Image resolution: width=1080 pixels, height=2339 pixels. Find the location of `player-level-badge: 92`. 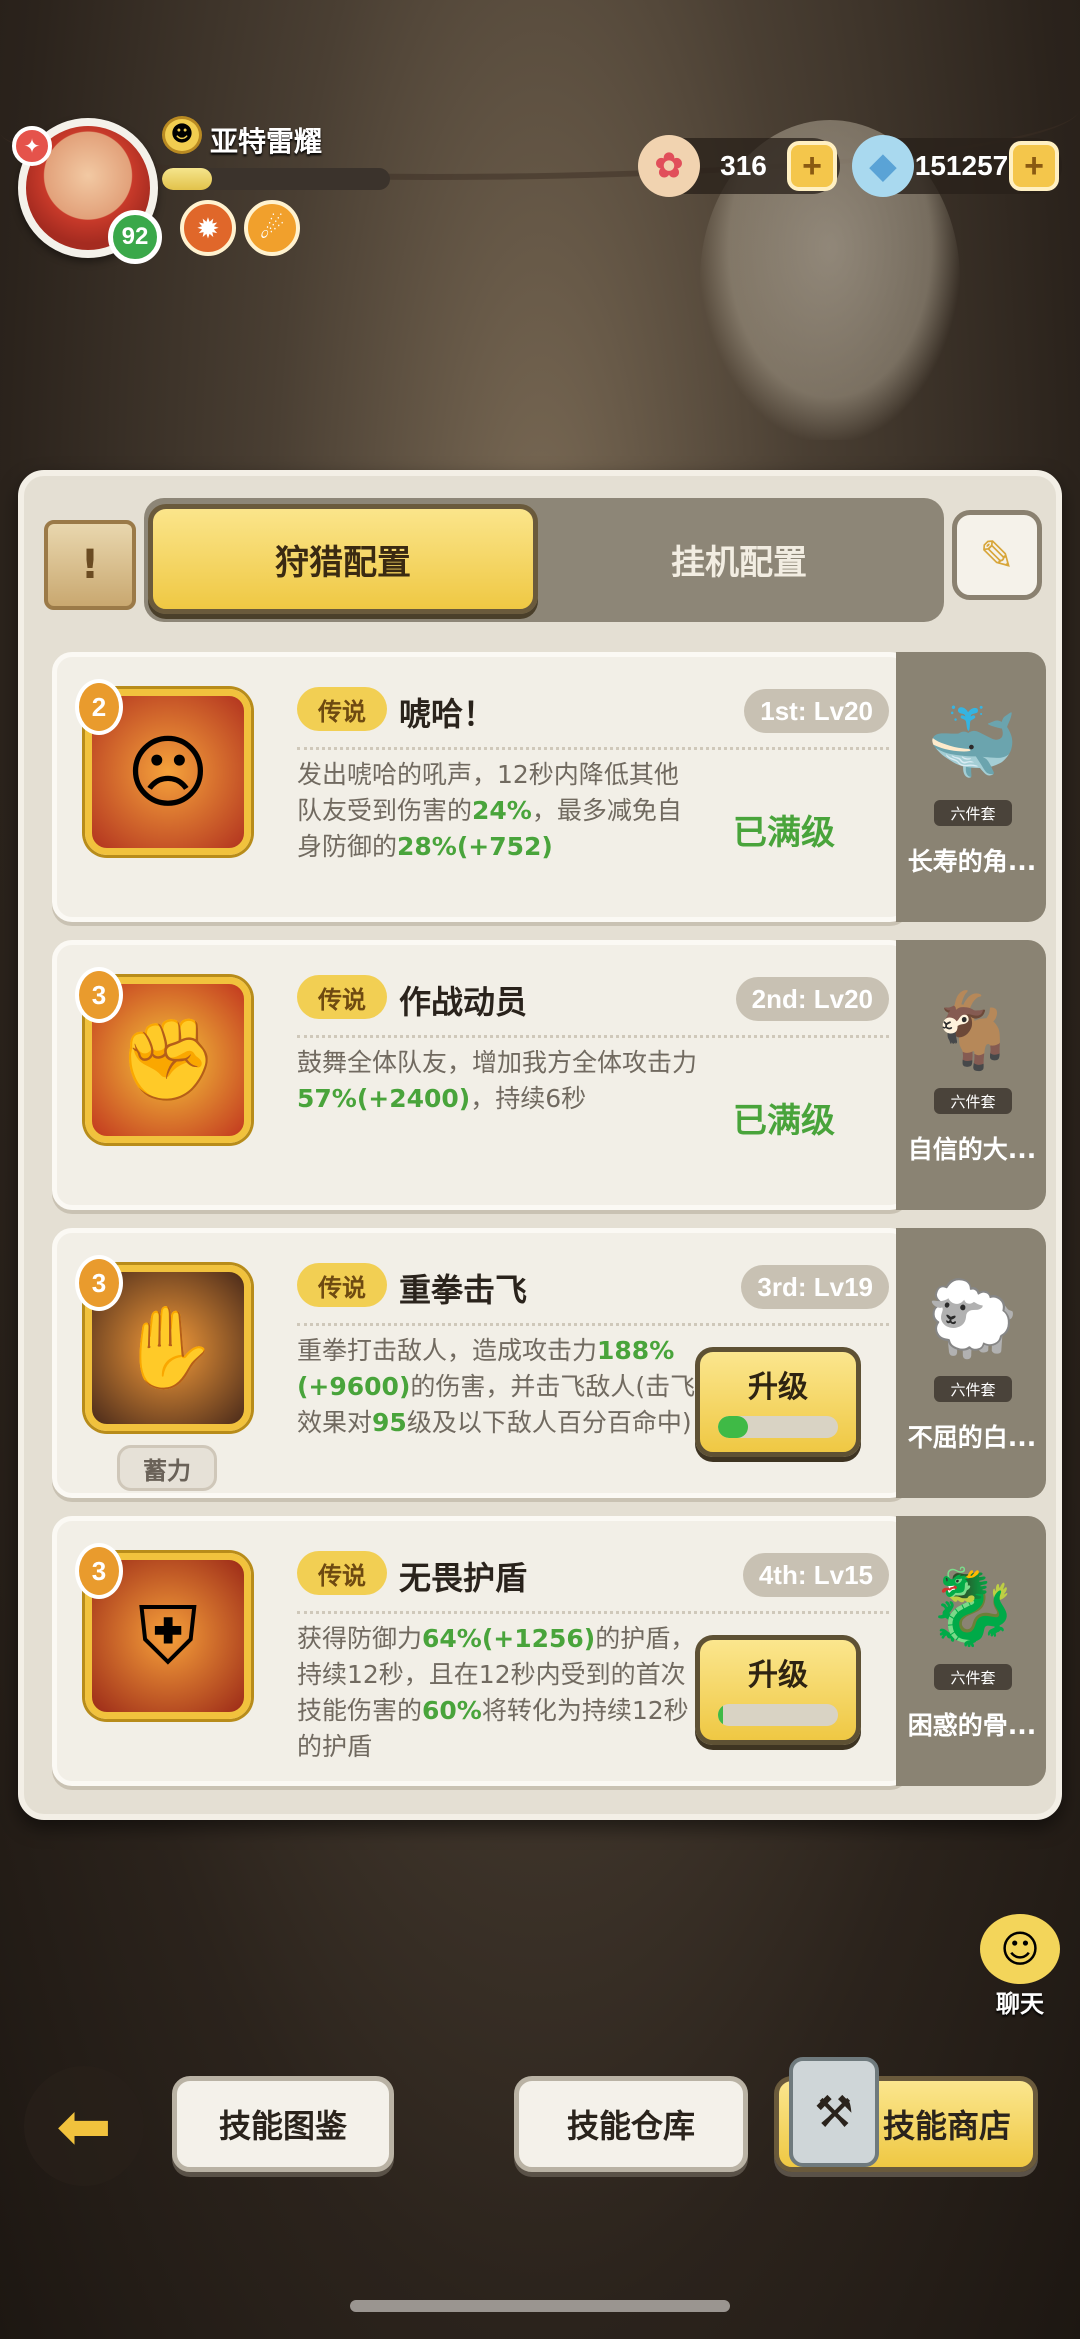

player-level-badge: 92 is located at coordinates (135, 237).